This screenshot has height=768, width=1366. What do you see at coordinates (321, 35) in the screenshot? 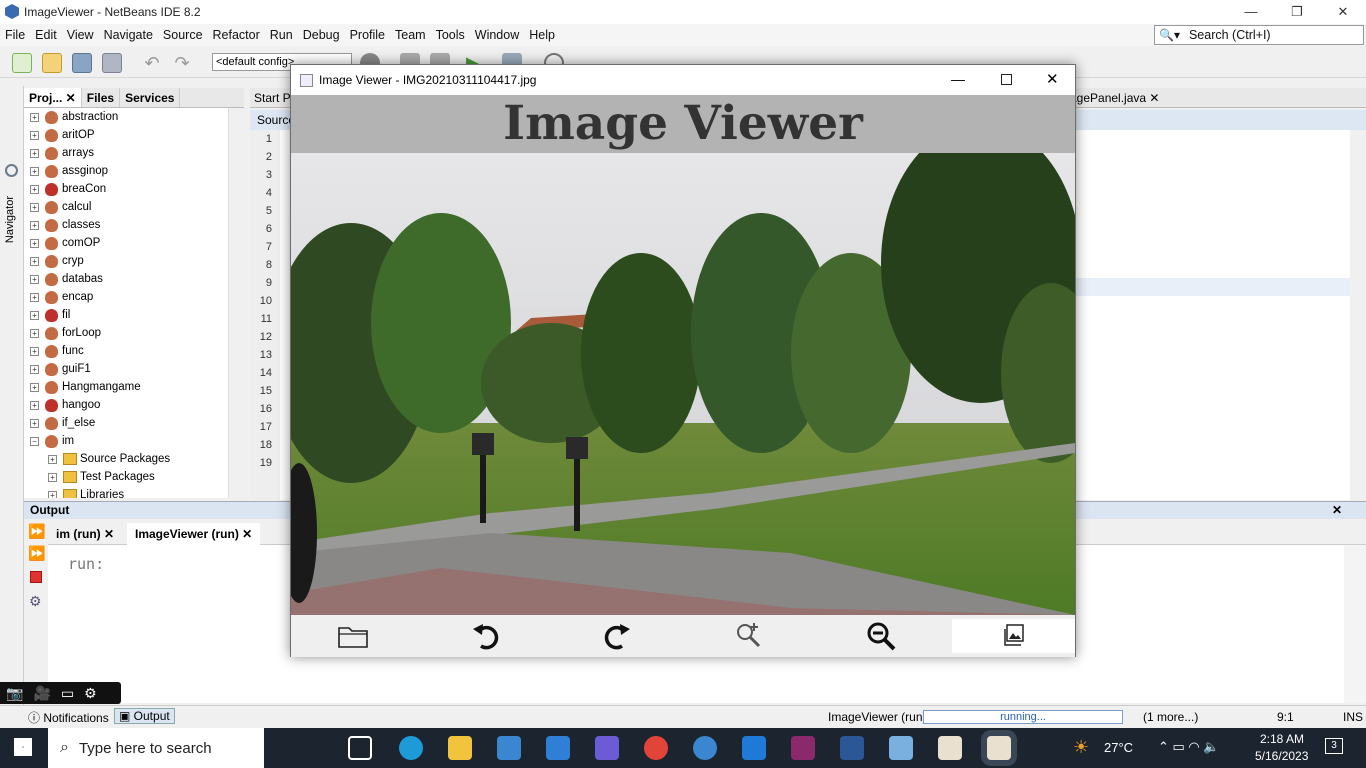
I see `menu-debug: Debug` at bounding box center [321, 35].